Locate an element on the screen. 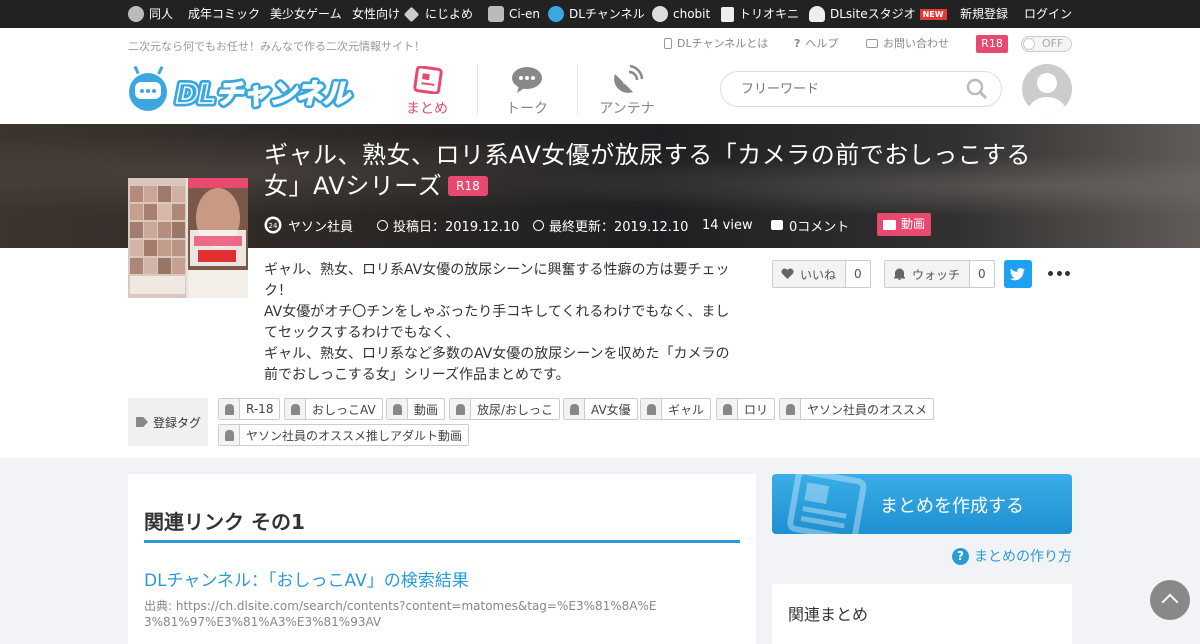  register-link: 新規登録 is located at coordinates (984, 14).